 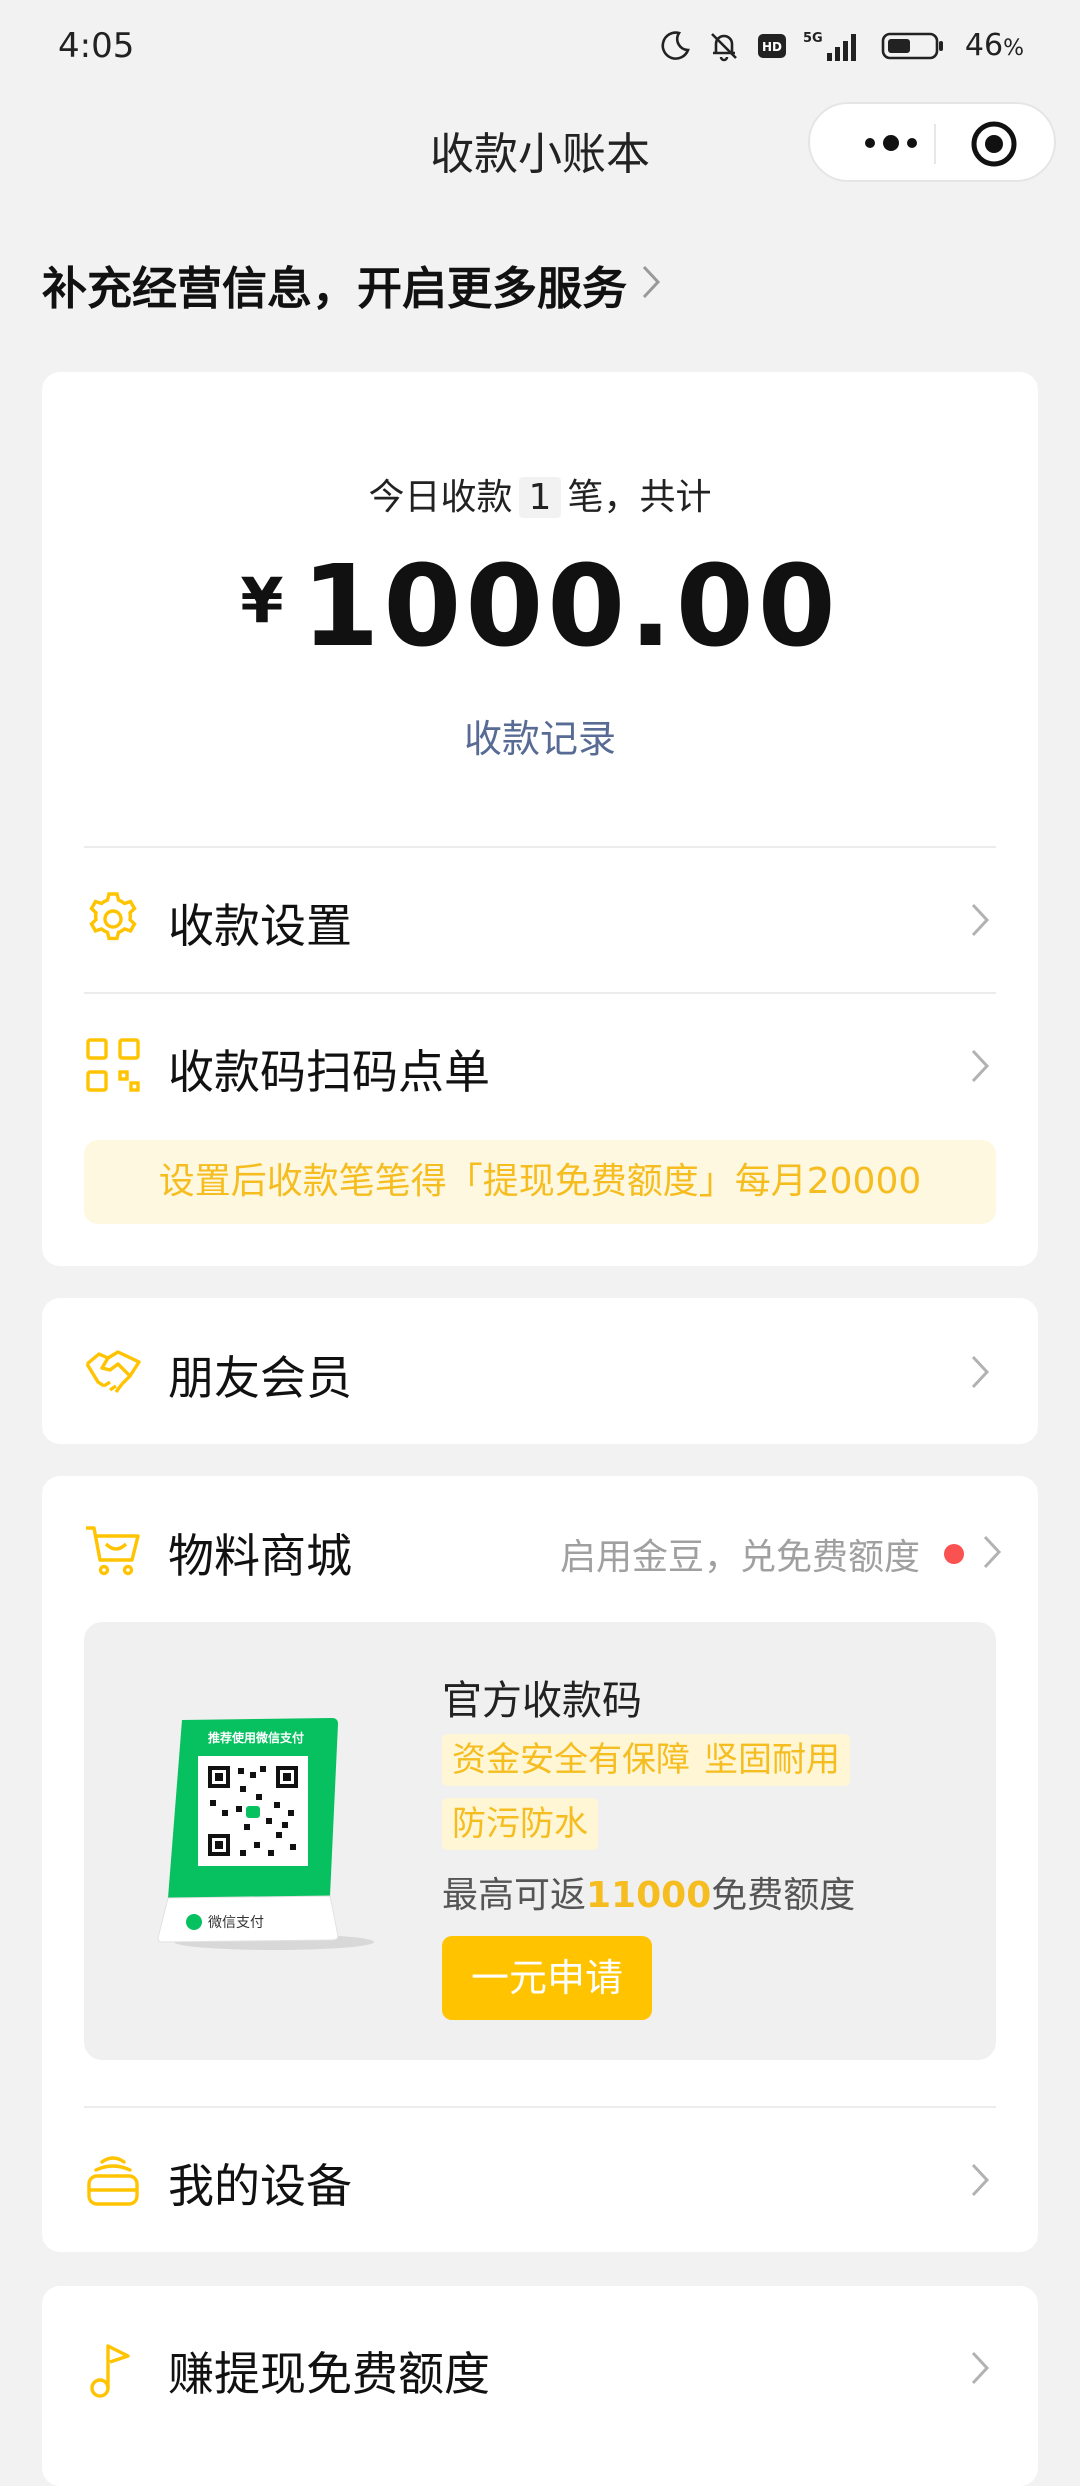 I want to click on friend-member-row: 朋友会员, so click(x=540, y=1371).